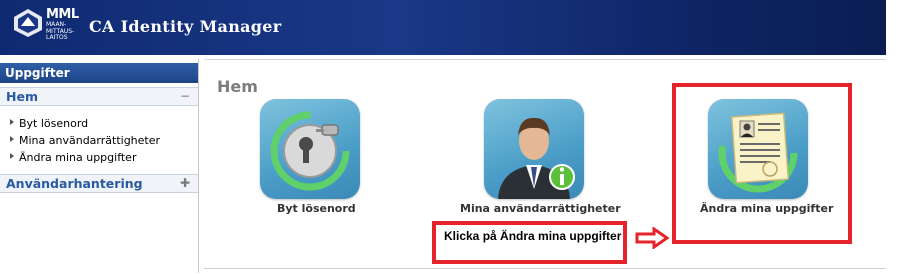  Describe the element at coordinates (533, 236) in the screenshot. I see `callout-text: Klicka på Ändra mina uppgifter` at that location.